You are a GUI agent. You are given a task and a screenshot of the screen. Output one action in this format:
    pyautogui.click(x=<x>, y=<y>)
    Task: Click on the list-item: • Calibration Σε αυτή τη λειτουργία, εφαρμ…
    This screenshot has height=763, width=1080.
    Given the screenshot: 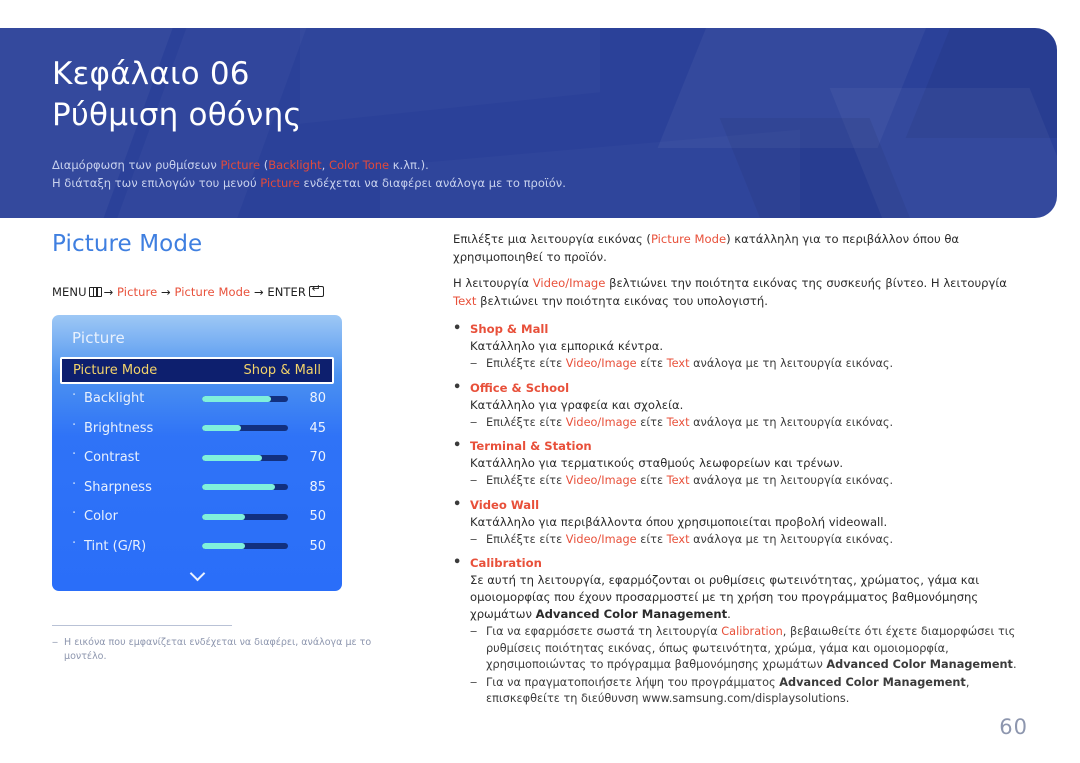 What is the action you would take?
    pyautogui.click(x=743, y=631)
    